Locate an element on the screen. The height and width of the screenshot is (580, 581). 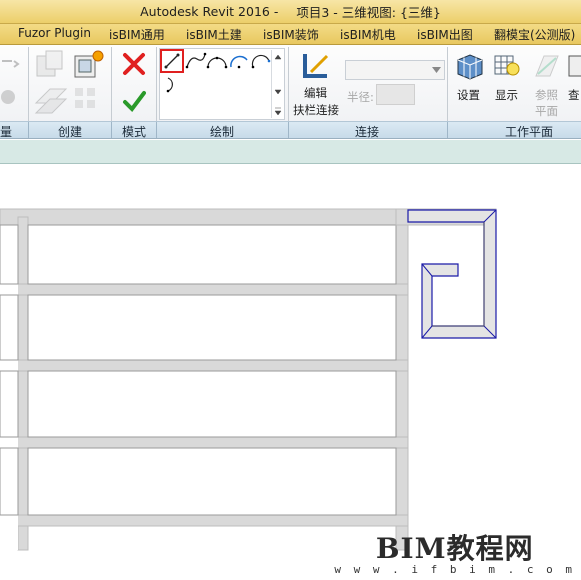
show-work-plane-label: 显示 is located at coordinates (506, 95).